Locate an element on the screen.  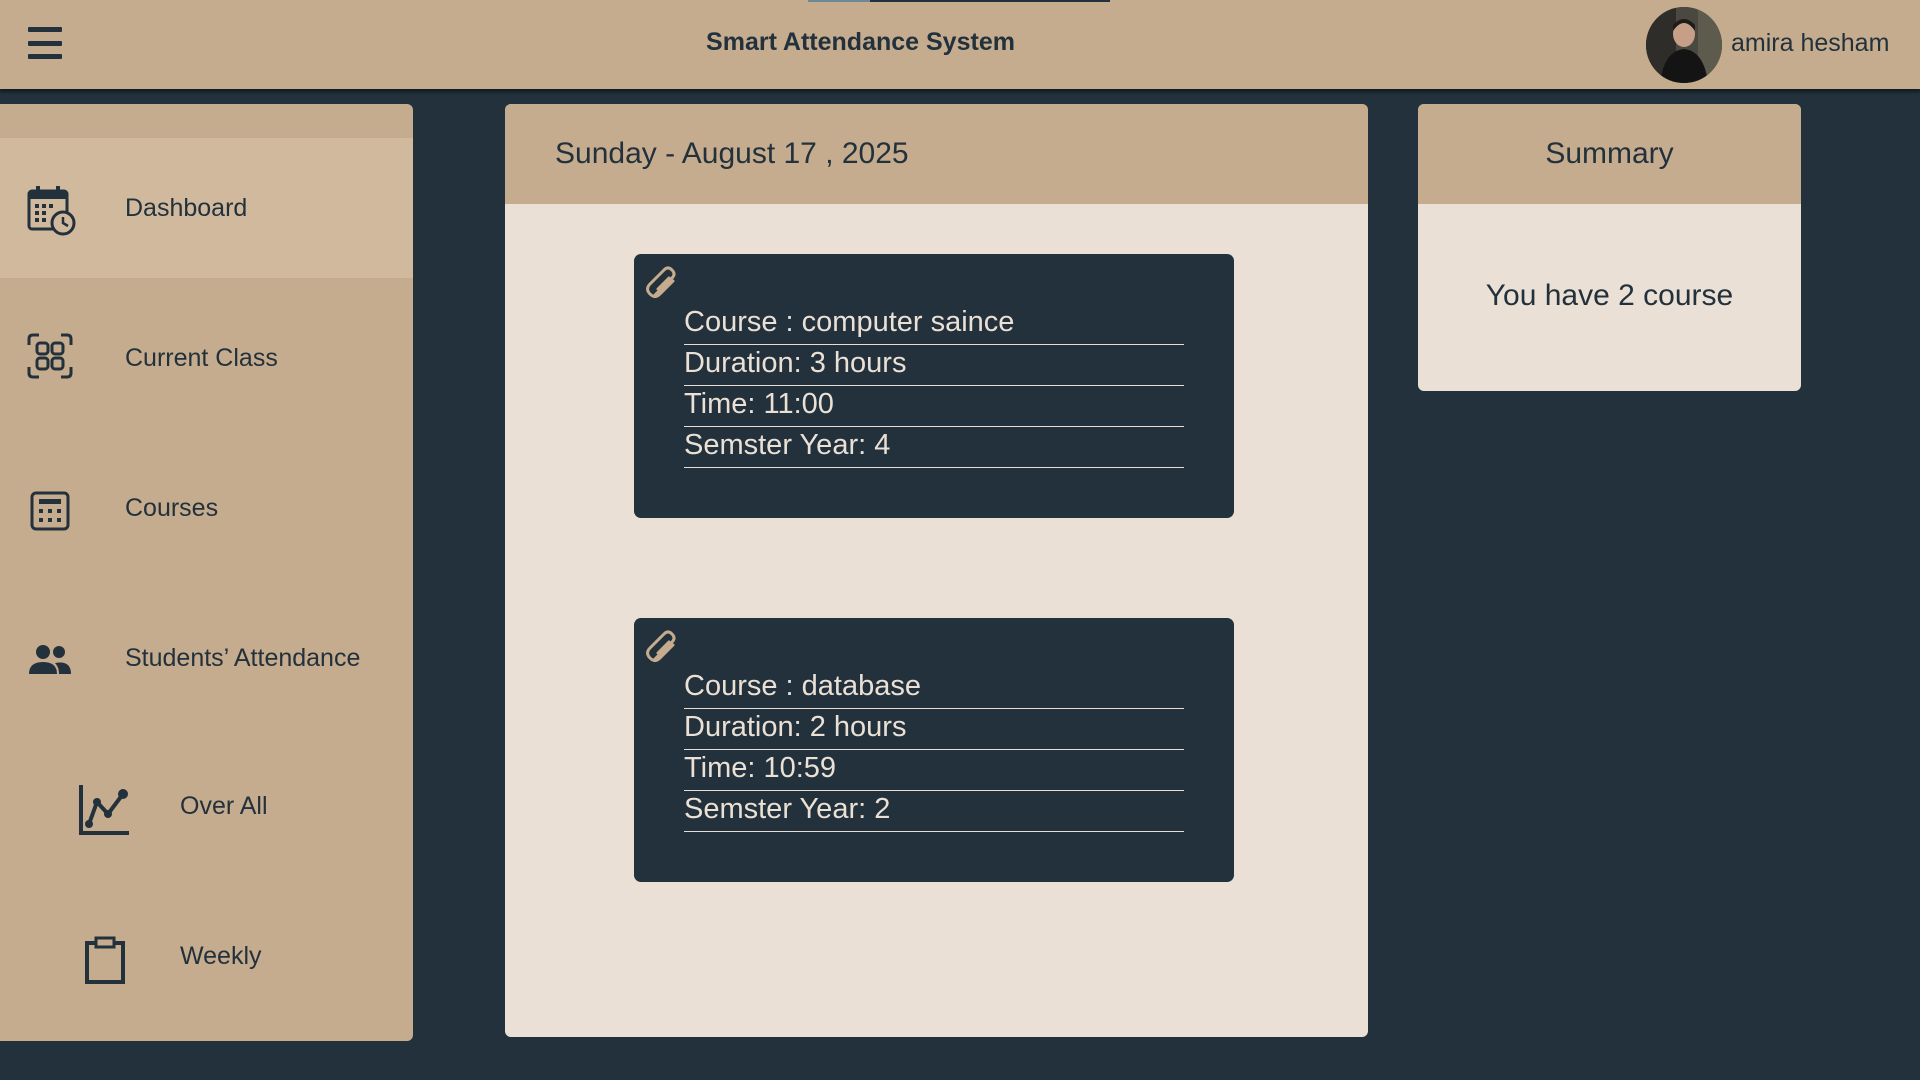
summary-title: Summary is located at coordinates (1609, 154).